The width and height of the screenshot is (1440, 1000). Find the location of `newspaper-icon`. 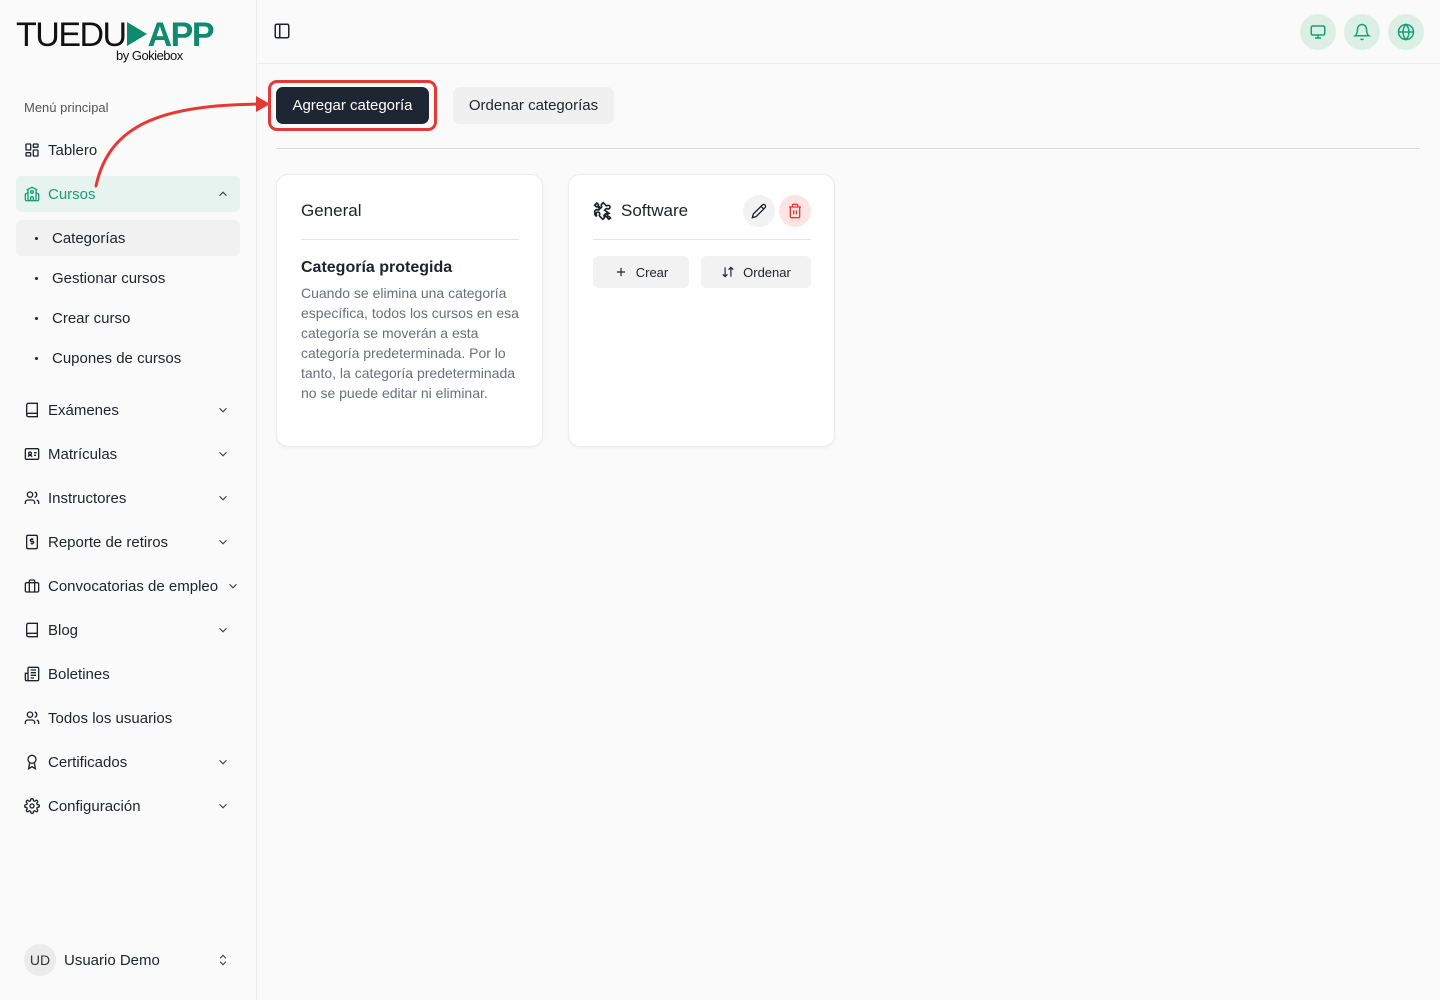

newspaper-icon is located at coordinates (32, 674).